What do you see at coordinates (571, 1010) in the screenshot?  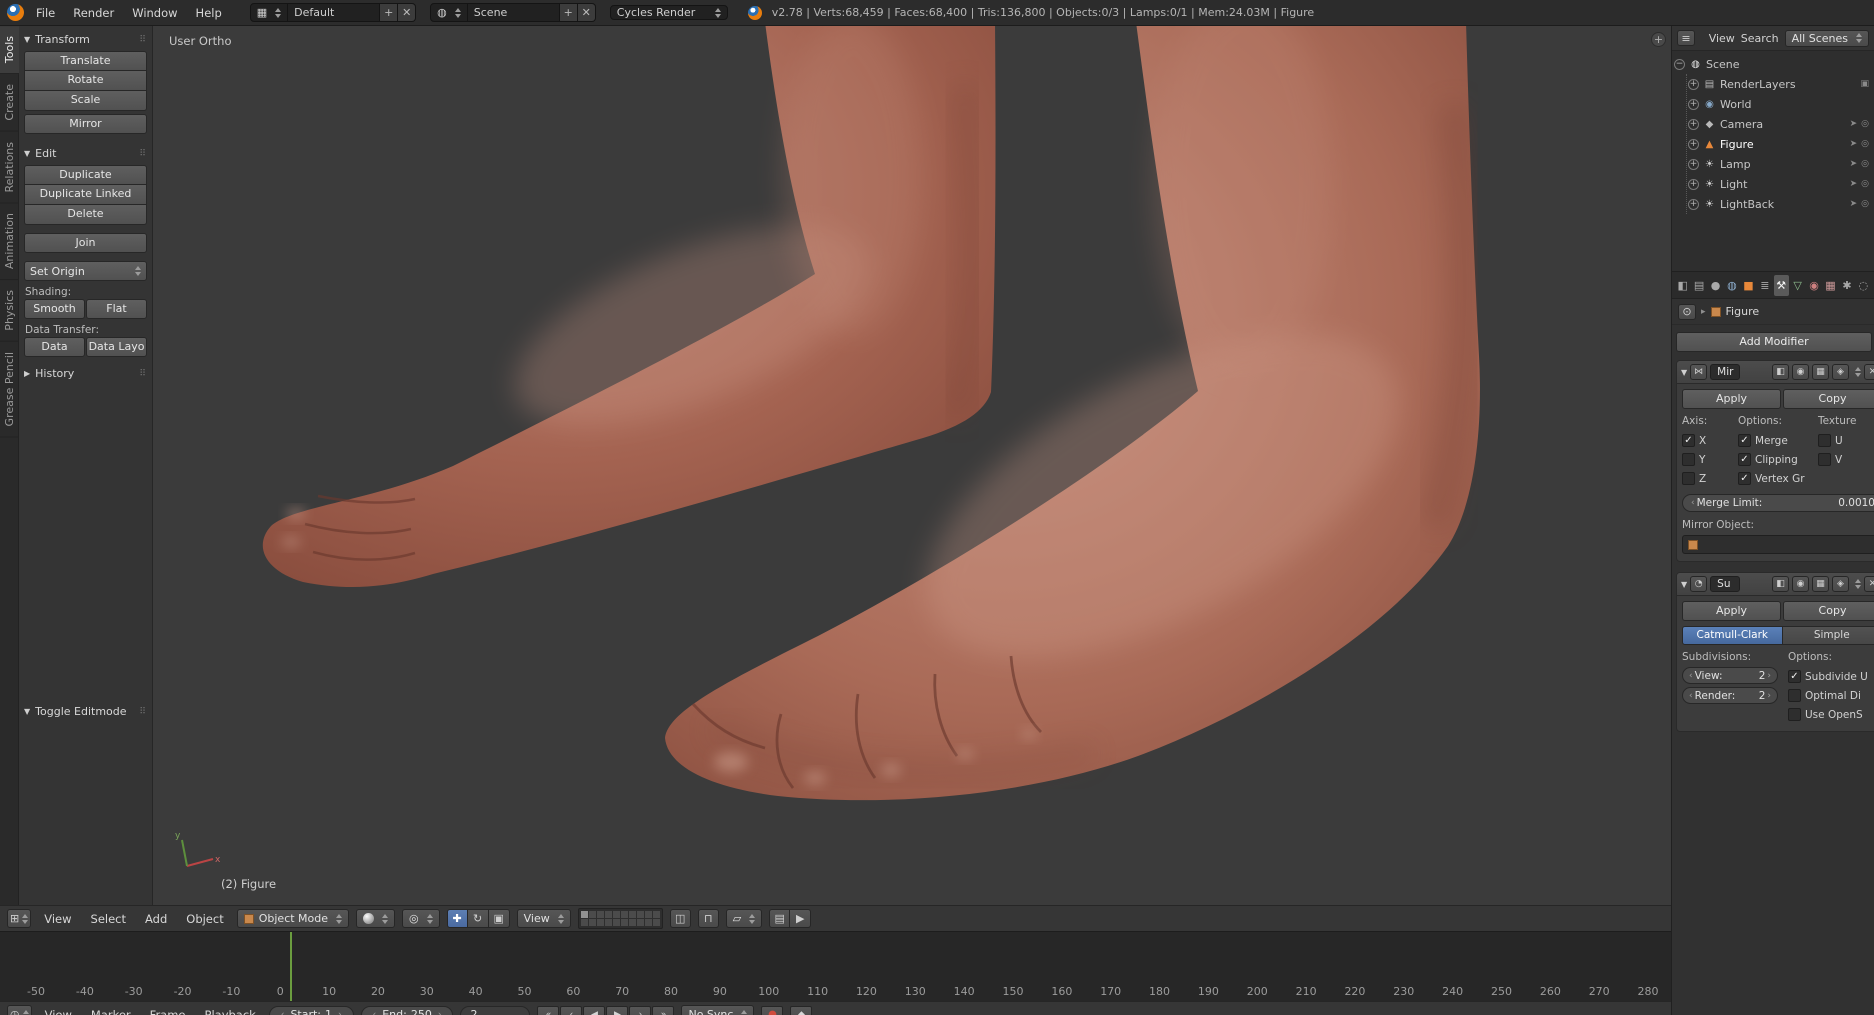 I see `prev-keyframe-button: ‹` at bounding box center [571, 1010].